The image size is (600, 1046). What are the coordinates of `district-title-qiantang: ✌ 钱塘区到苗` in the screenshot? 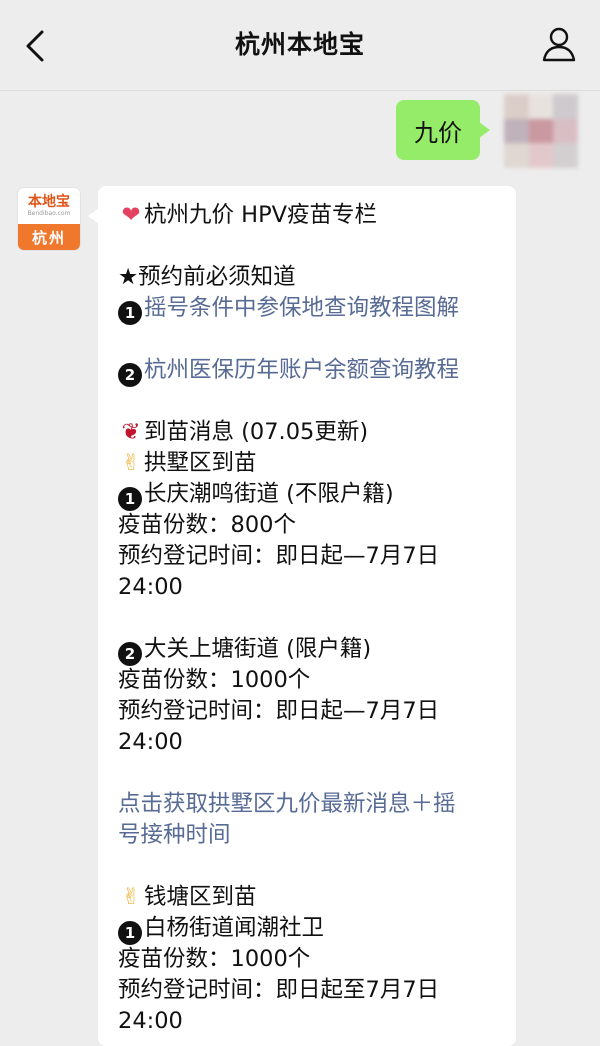 It's located at (317, 897).